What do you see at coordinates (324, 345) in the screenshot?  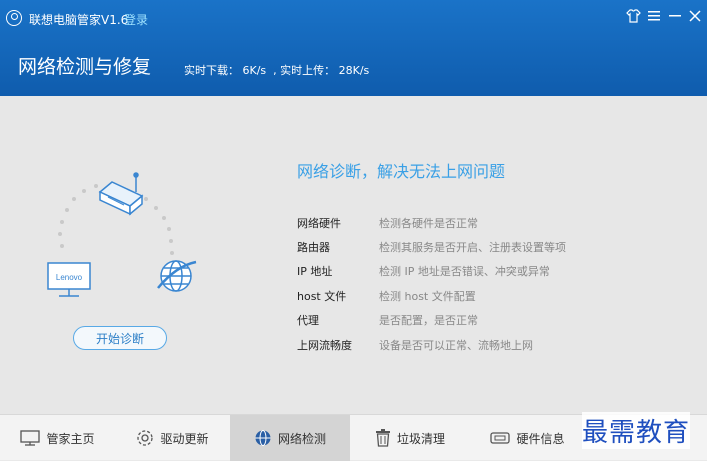 I see `diag-item-name: 上网流畅度` at bounding box center [324, 345].